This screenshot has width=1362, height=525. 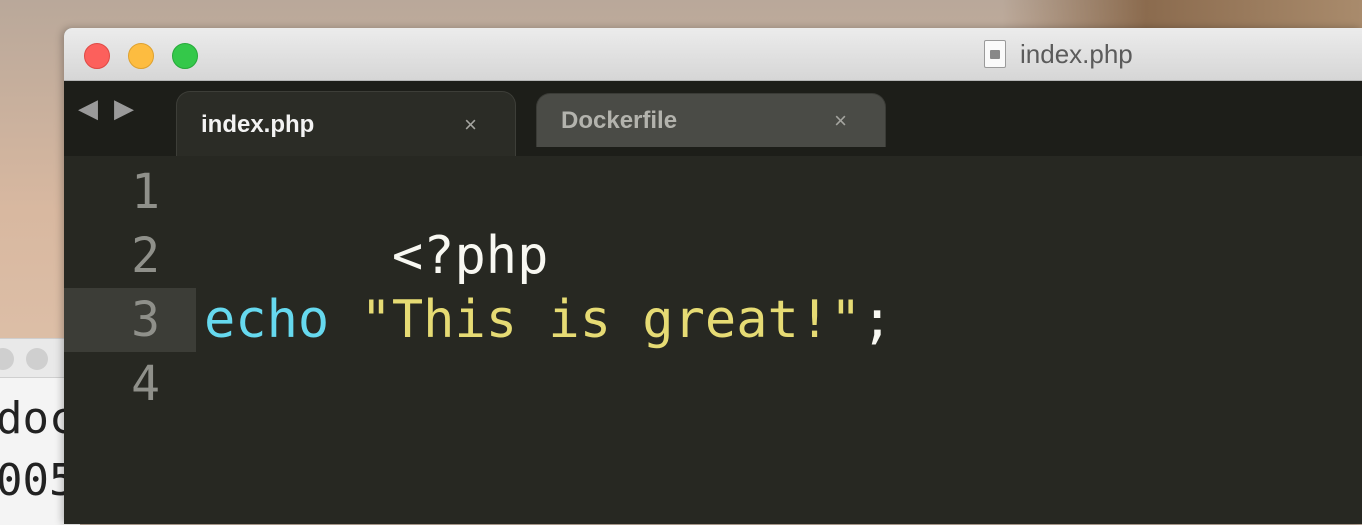 What do you see at coordinates (185, 56) in the screenshot?
I see `zoom-window-button` at bounding box center [185, 56].